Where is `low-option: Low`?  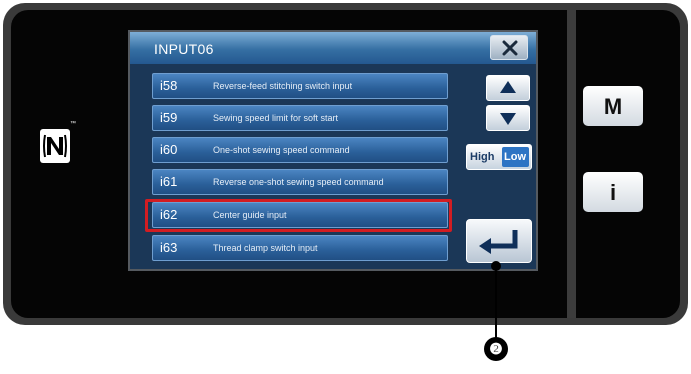 low-option: Low is located at coordinates (515, 157).